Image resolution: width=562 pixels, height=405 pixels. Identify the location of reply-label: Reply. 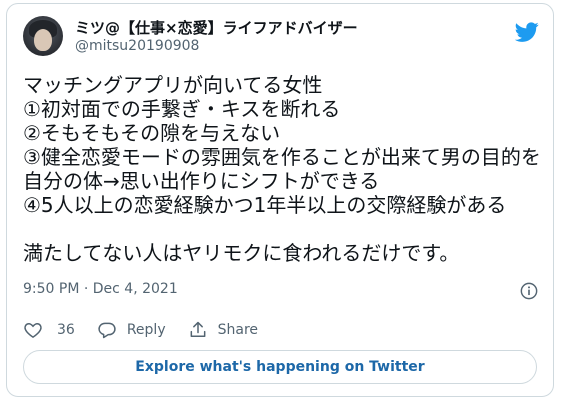
(146, 330).